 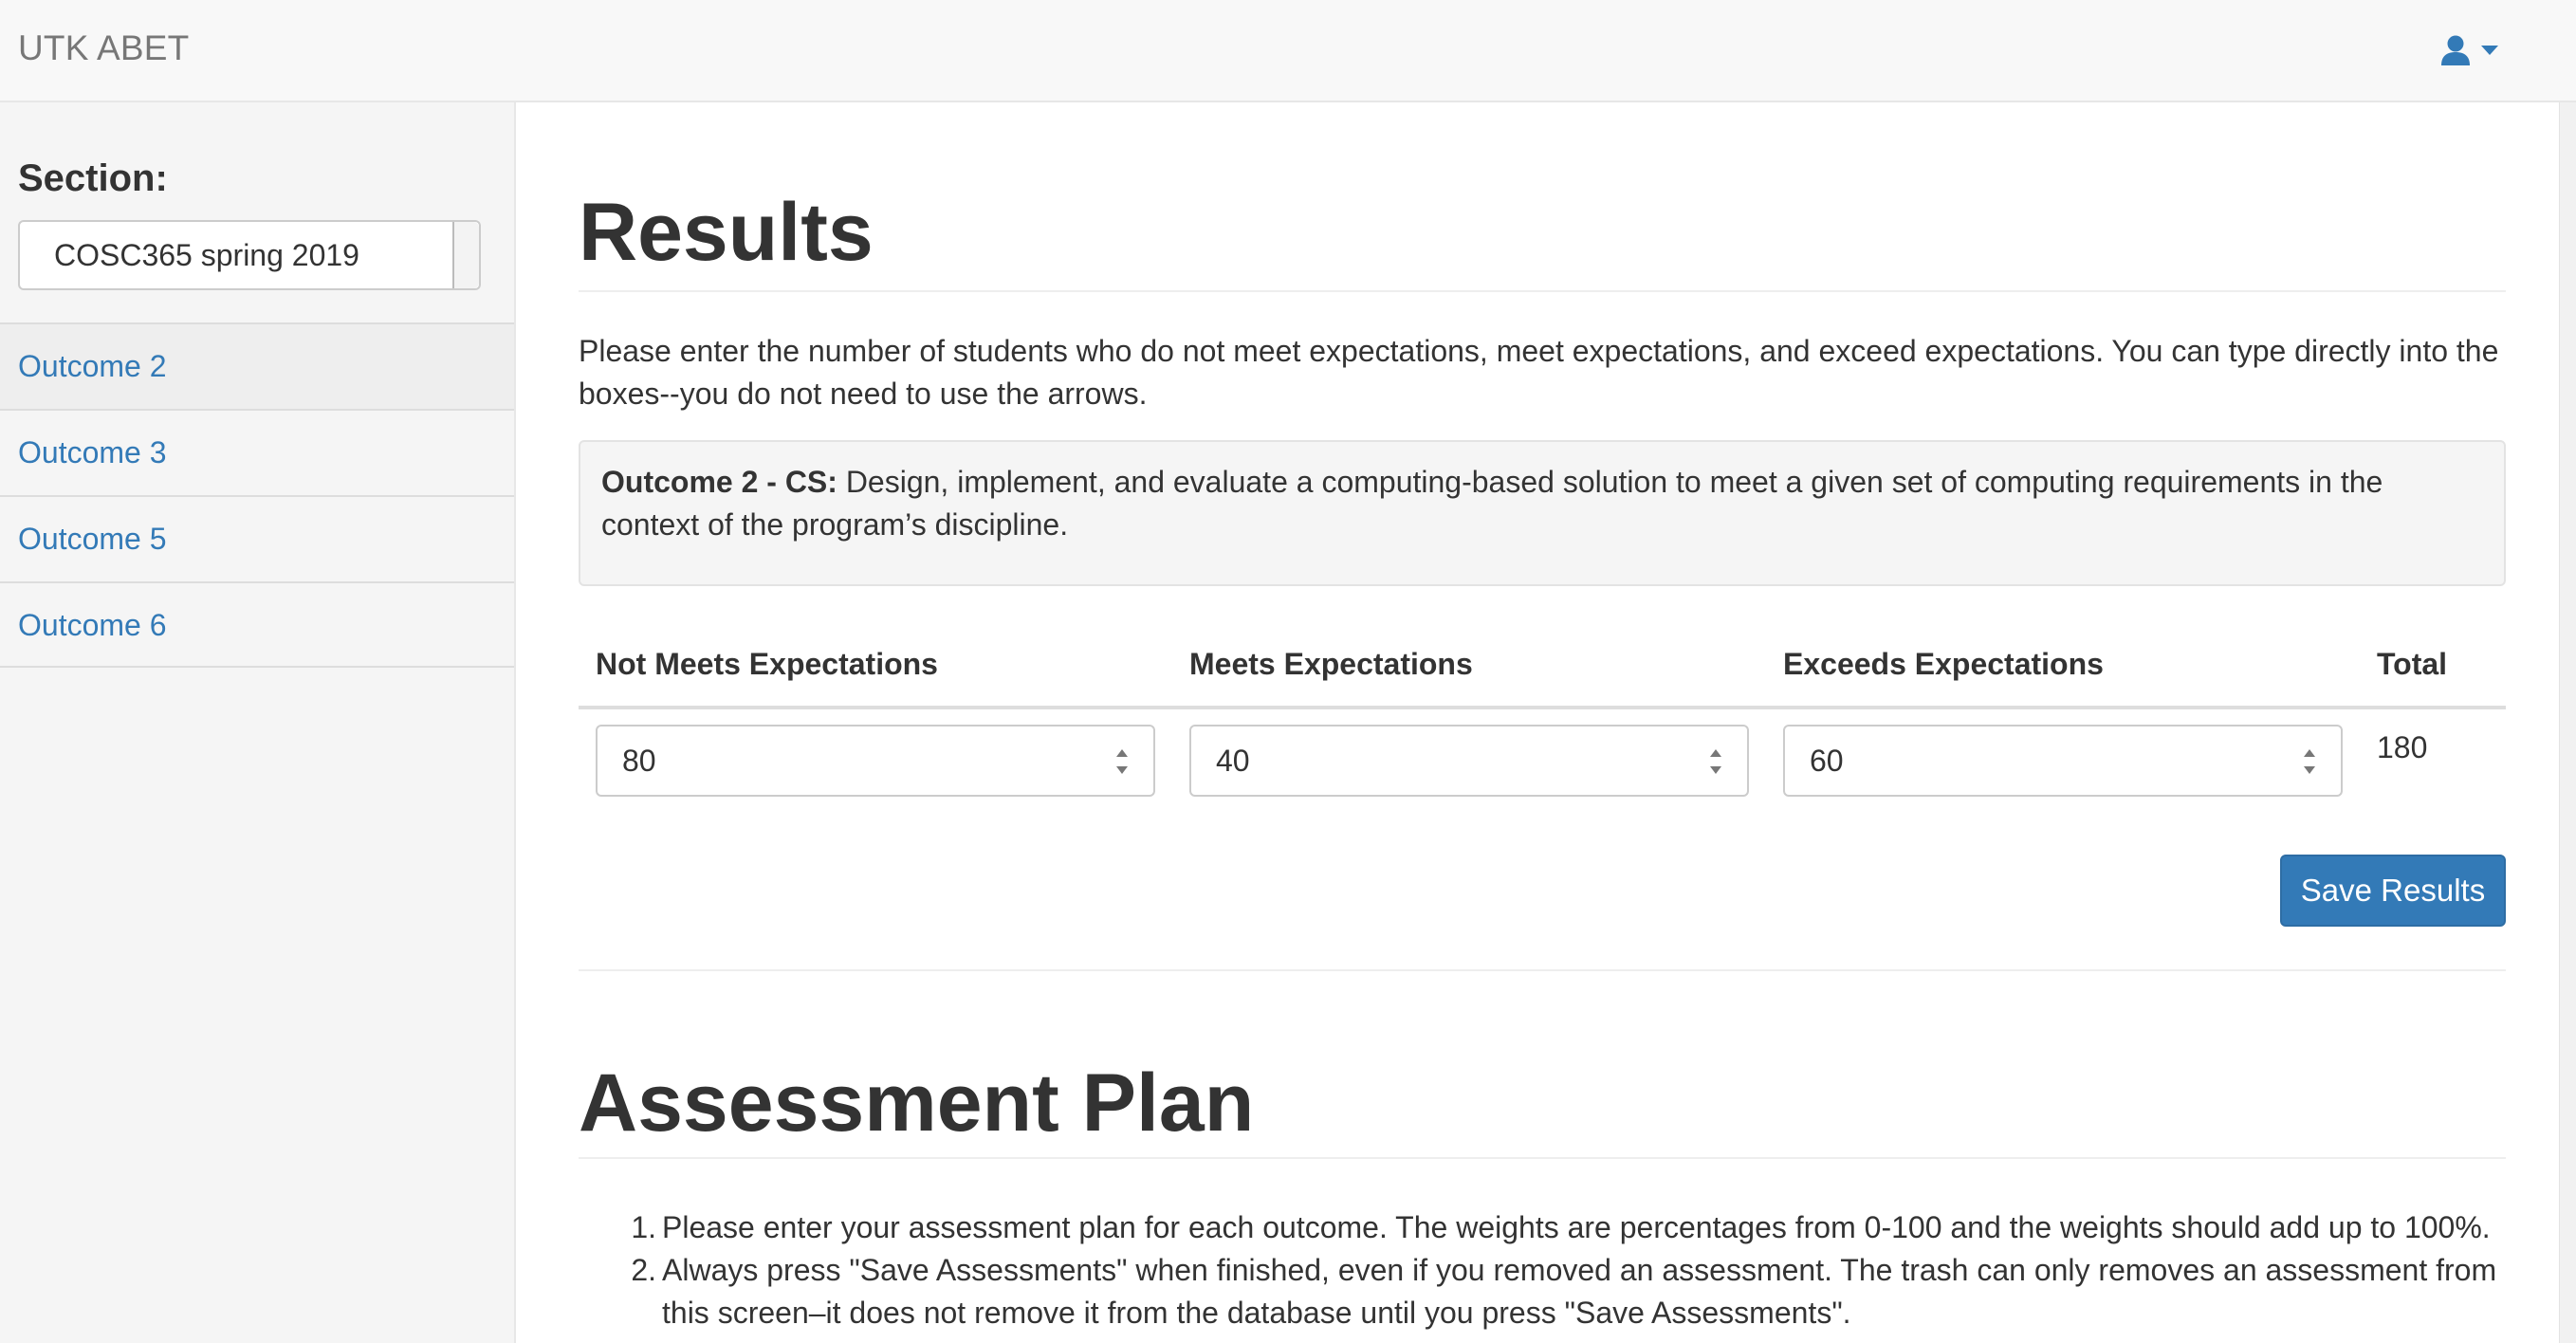 What do you see at coordinates (2455, 50) in the screenshot?
I see `user-icon` at bounding box center [2455, 50].